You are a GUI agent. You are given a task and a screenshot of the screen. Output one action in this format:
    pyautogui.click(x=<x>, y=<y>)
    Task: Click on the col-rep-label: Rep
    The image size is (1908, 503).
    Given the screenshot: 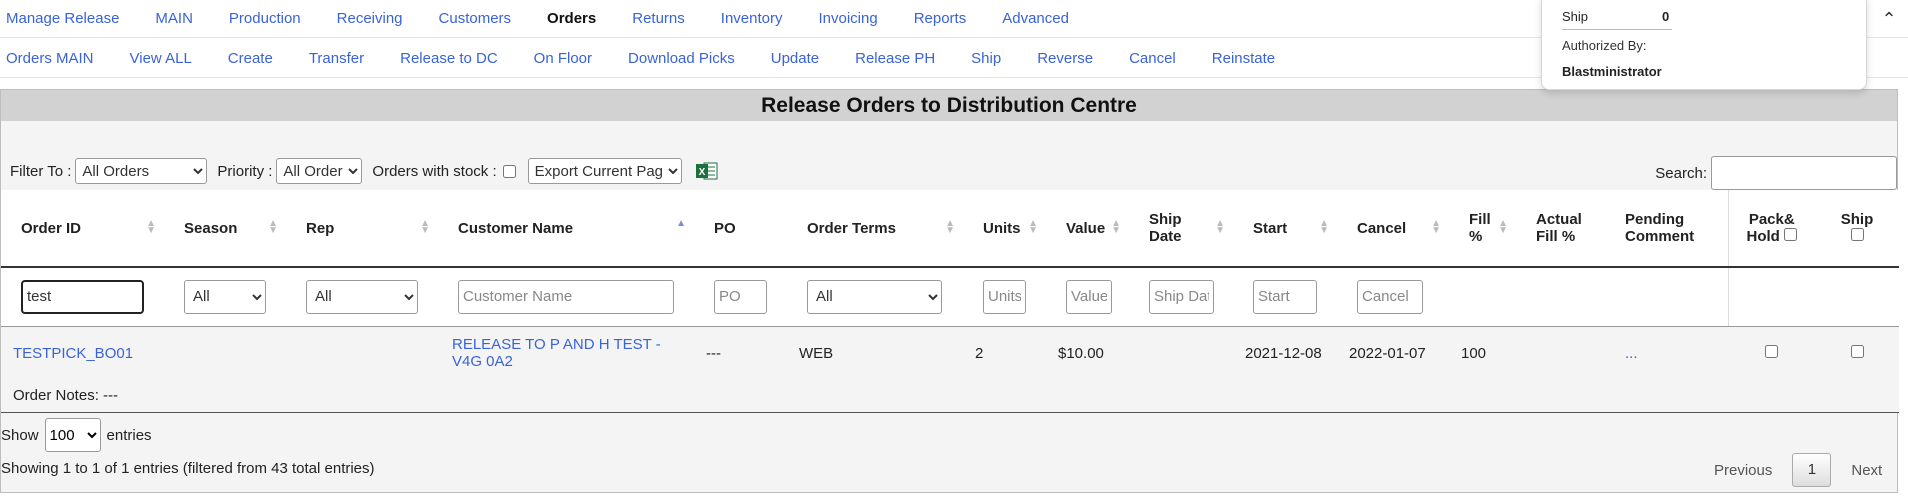 What is the action you would take?
    pyautogui.click(x=320, y=228)
    